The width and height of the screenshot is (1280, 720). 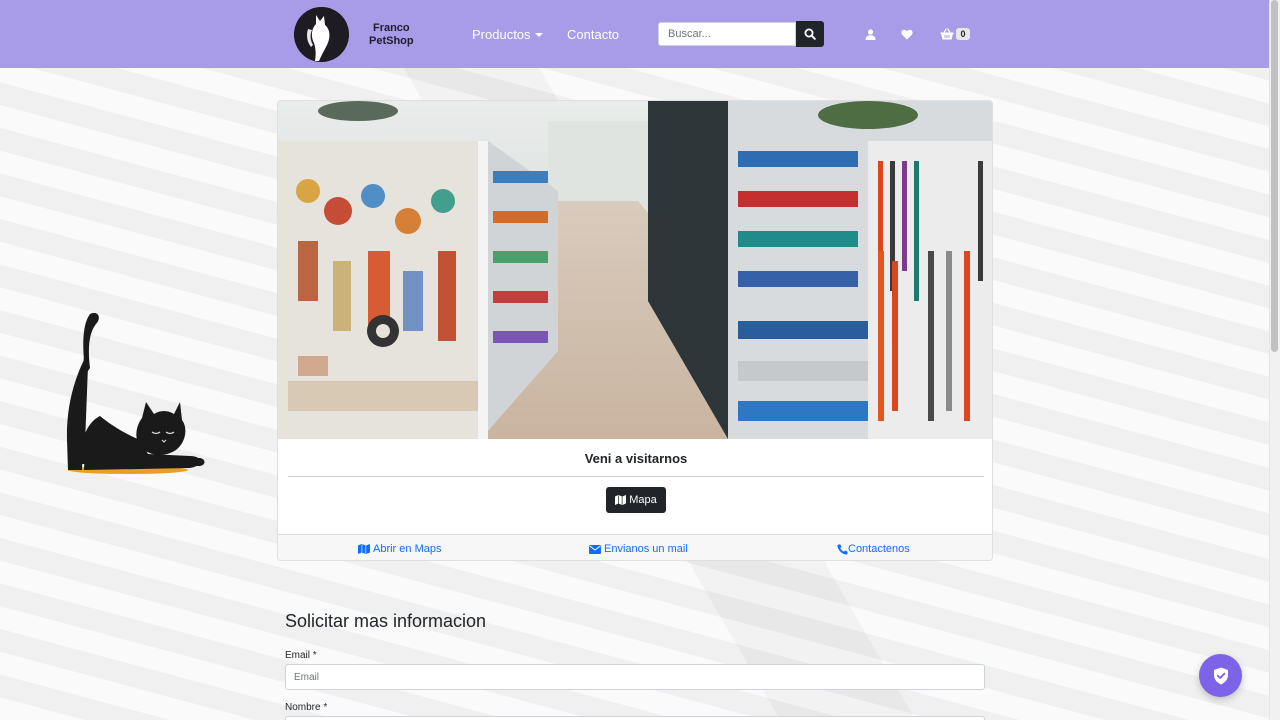 I want to click on map-button-label: Mapa, so click(x=643, y=500).